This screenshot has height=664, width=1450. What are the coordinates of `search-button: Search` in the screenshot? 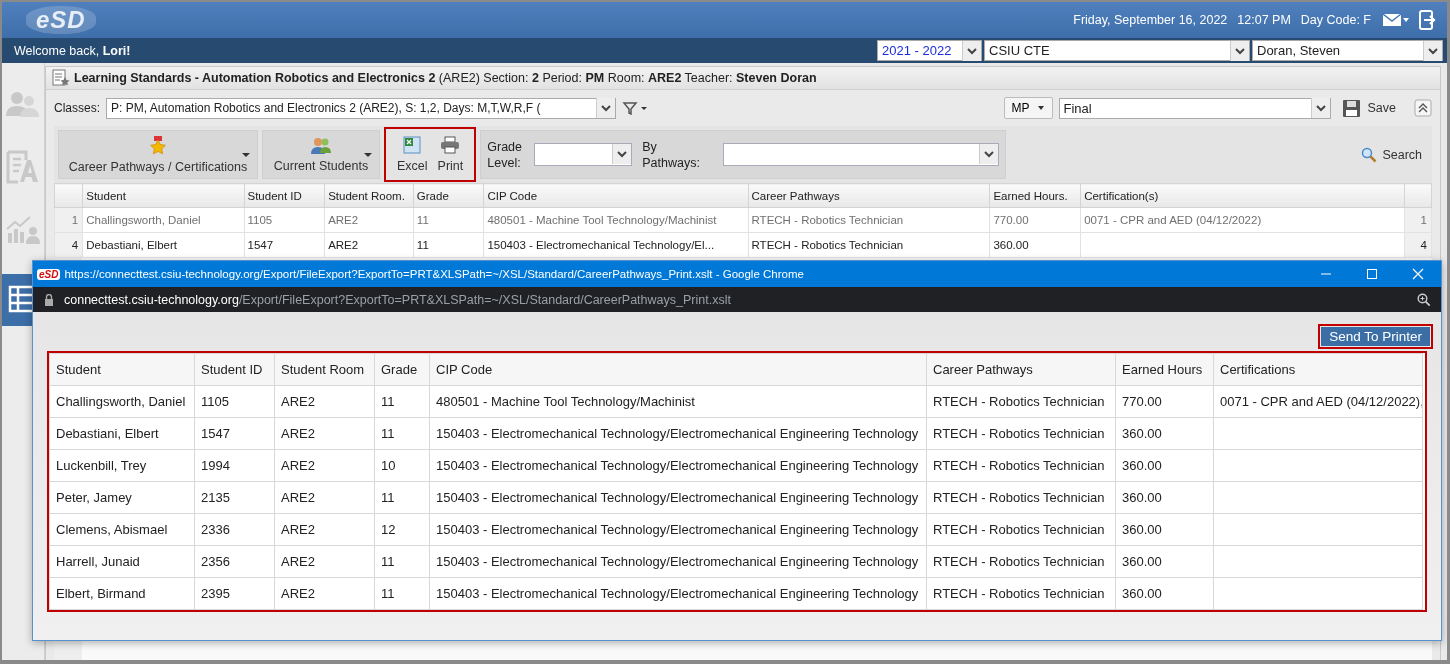 It's located at (1391, 154).